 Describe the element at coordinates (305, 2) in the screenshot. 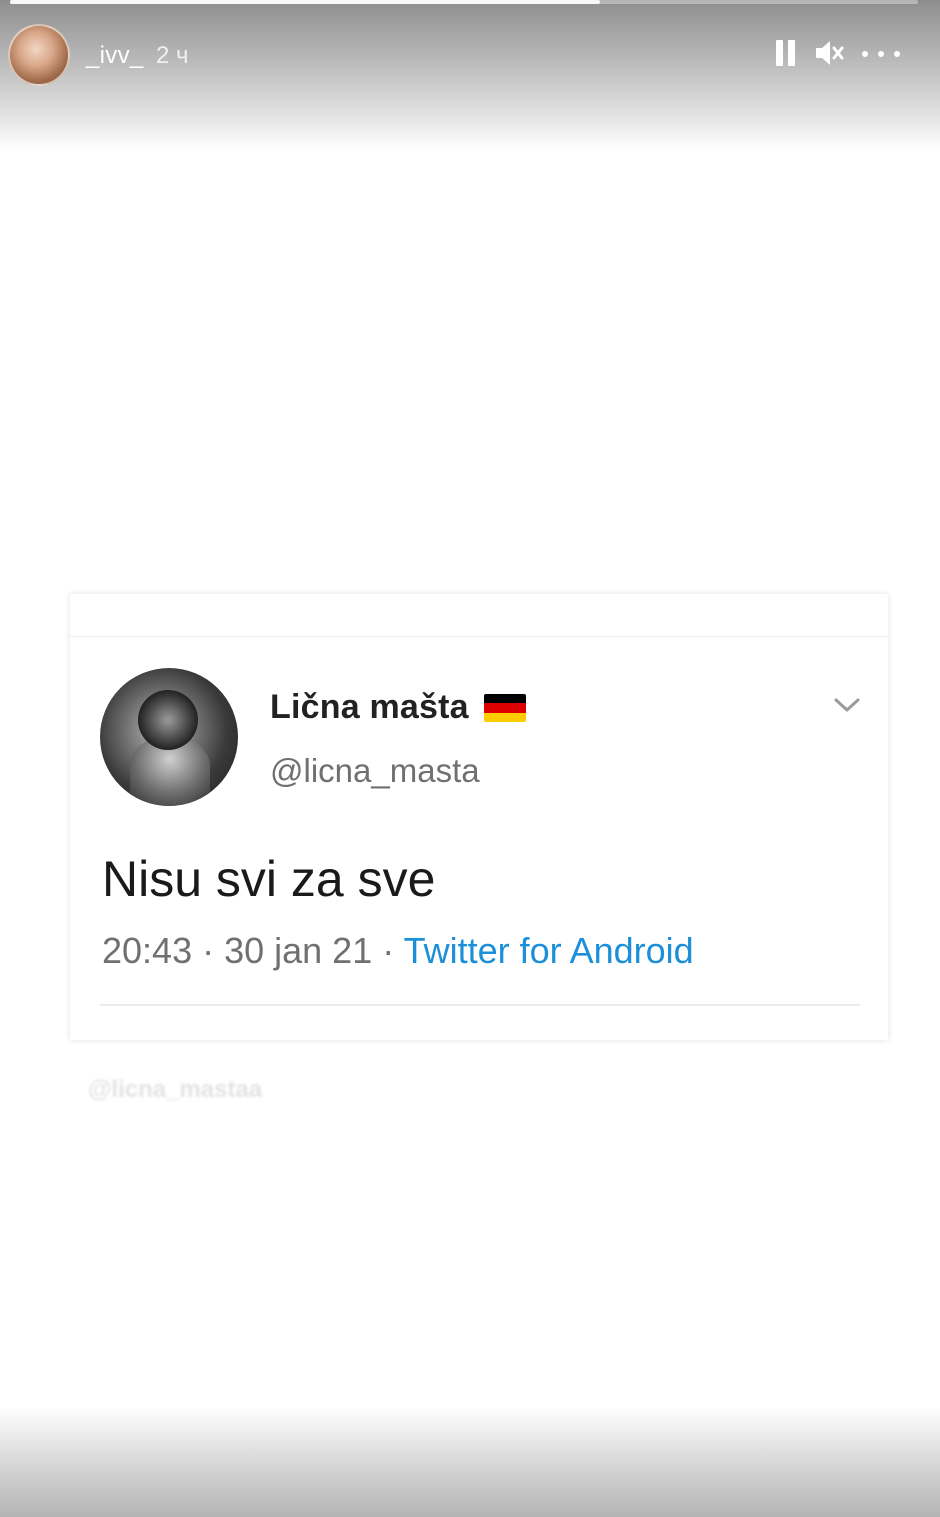

I see `story-progress-fill` at that location.